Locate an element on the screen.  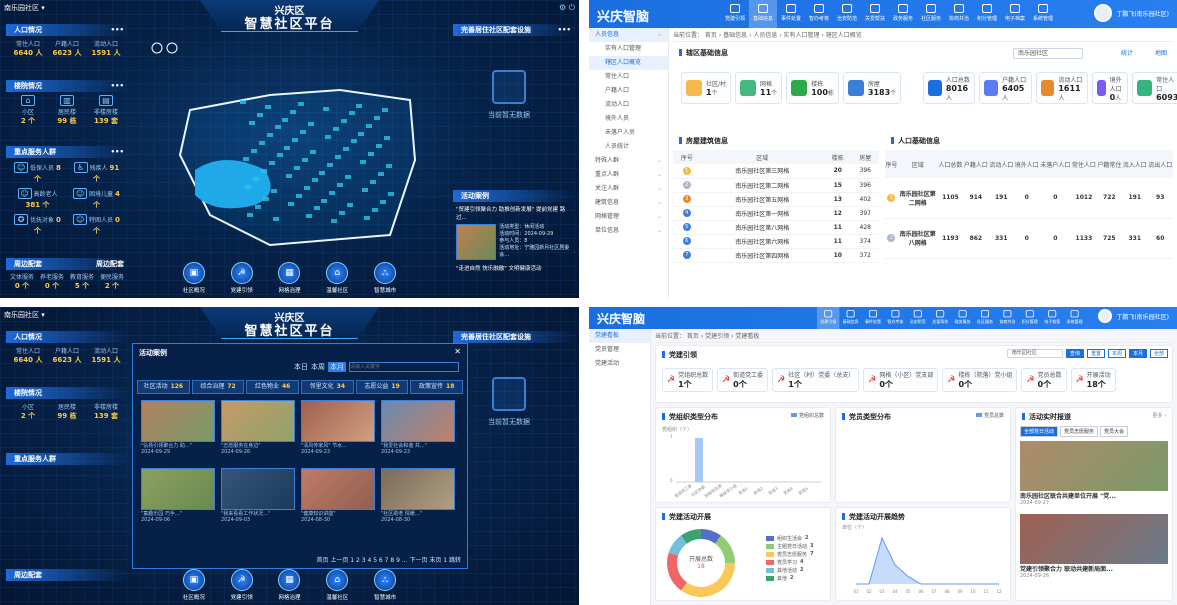
table-row: 6 南乐园社区第六网格 11 374 is located at coordinates (776, 241).